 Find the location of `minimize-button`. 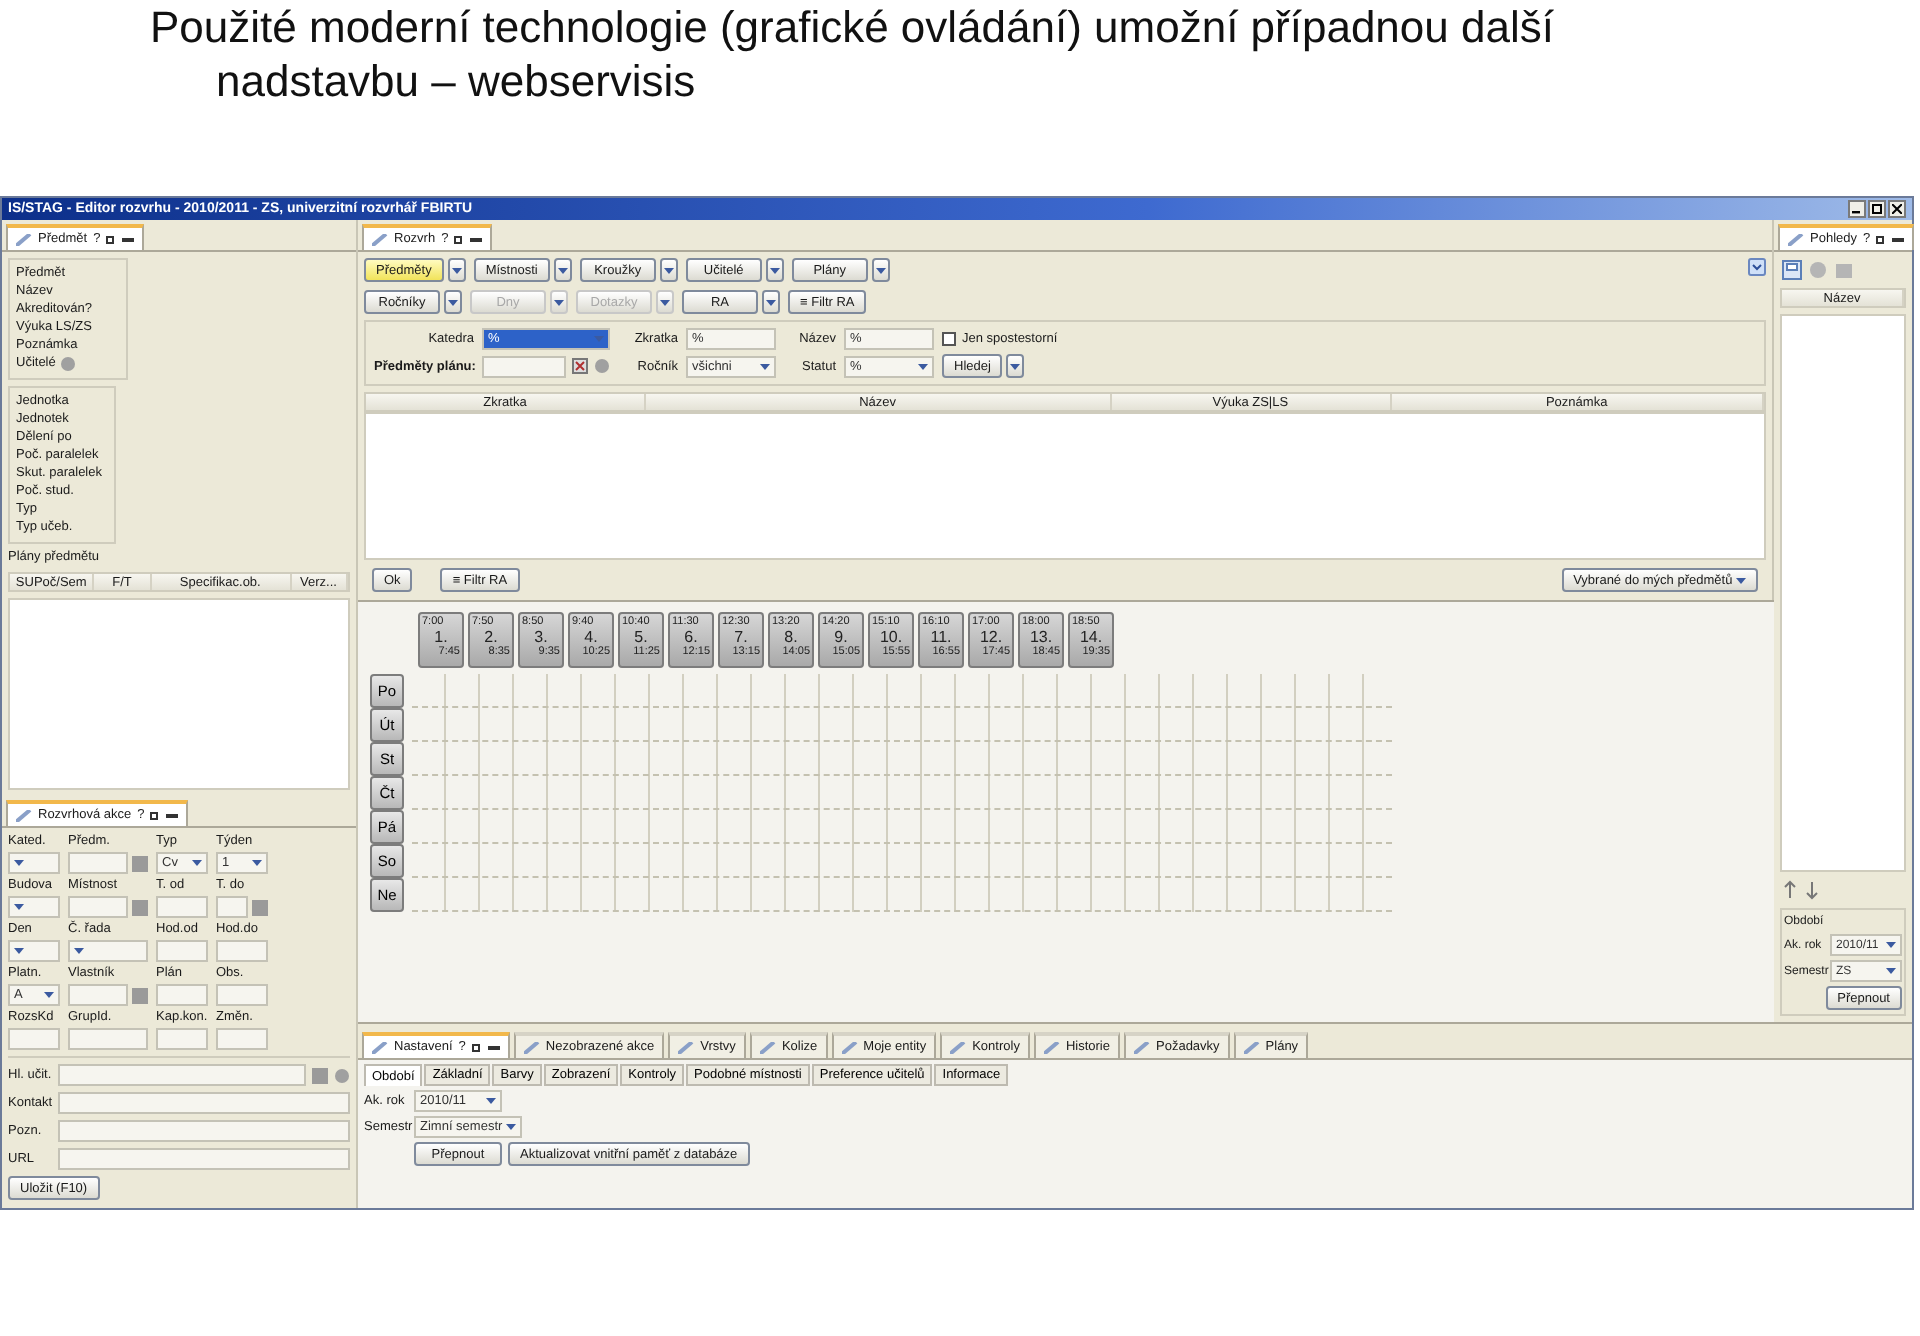

minimize-button is located at coordinates (1857, 209).